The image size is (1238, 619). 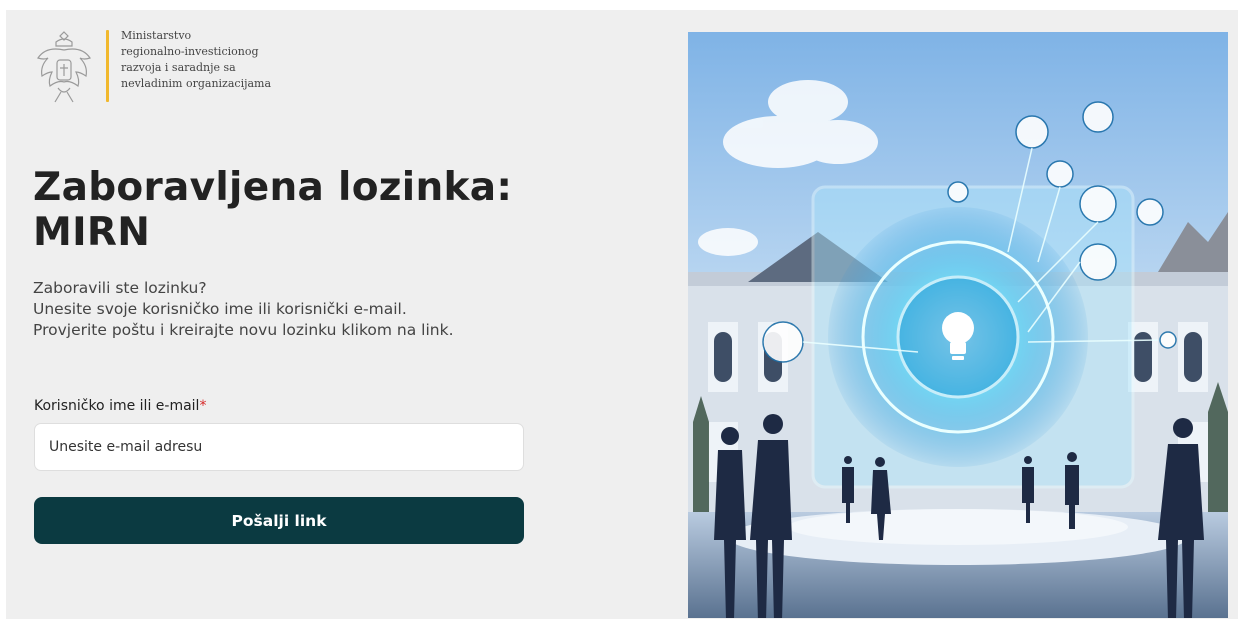 What do you see at coordinates (120, 288) in the screenshot?
I see `intro-line: Zaboravili ste lozinku?` at bounding box center [120, 288].